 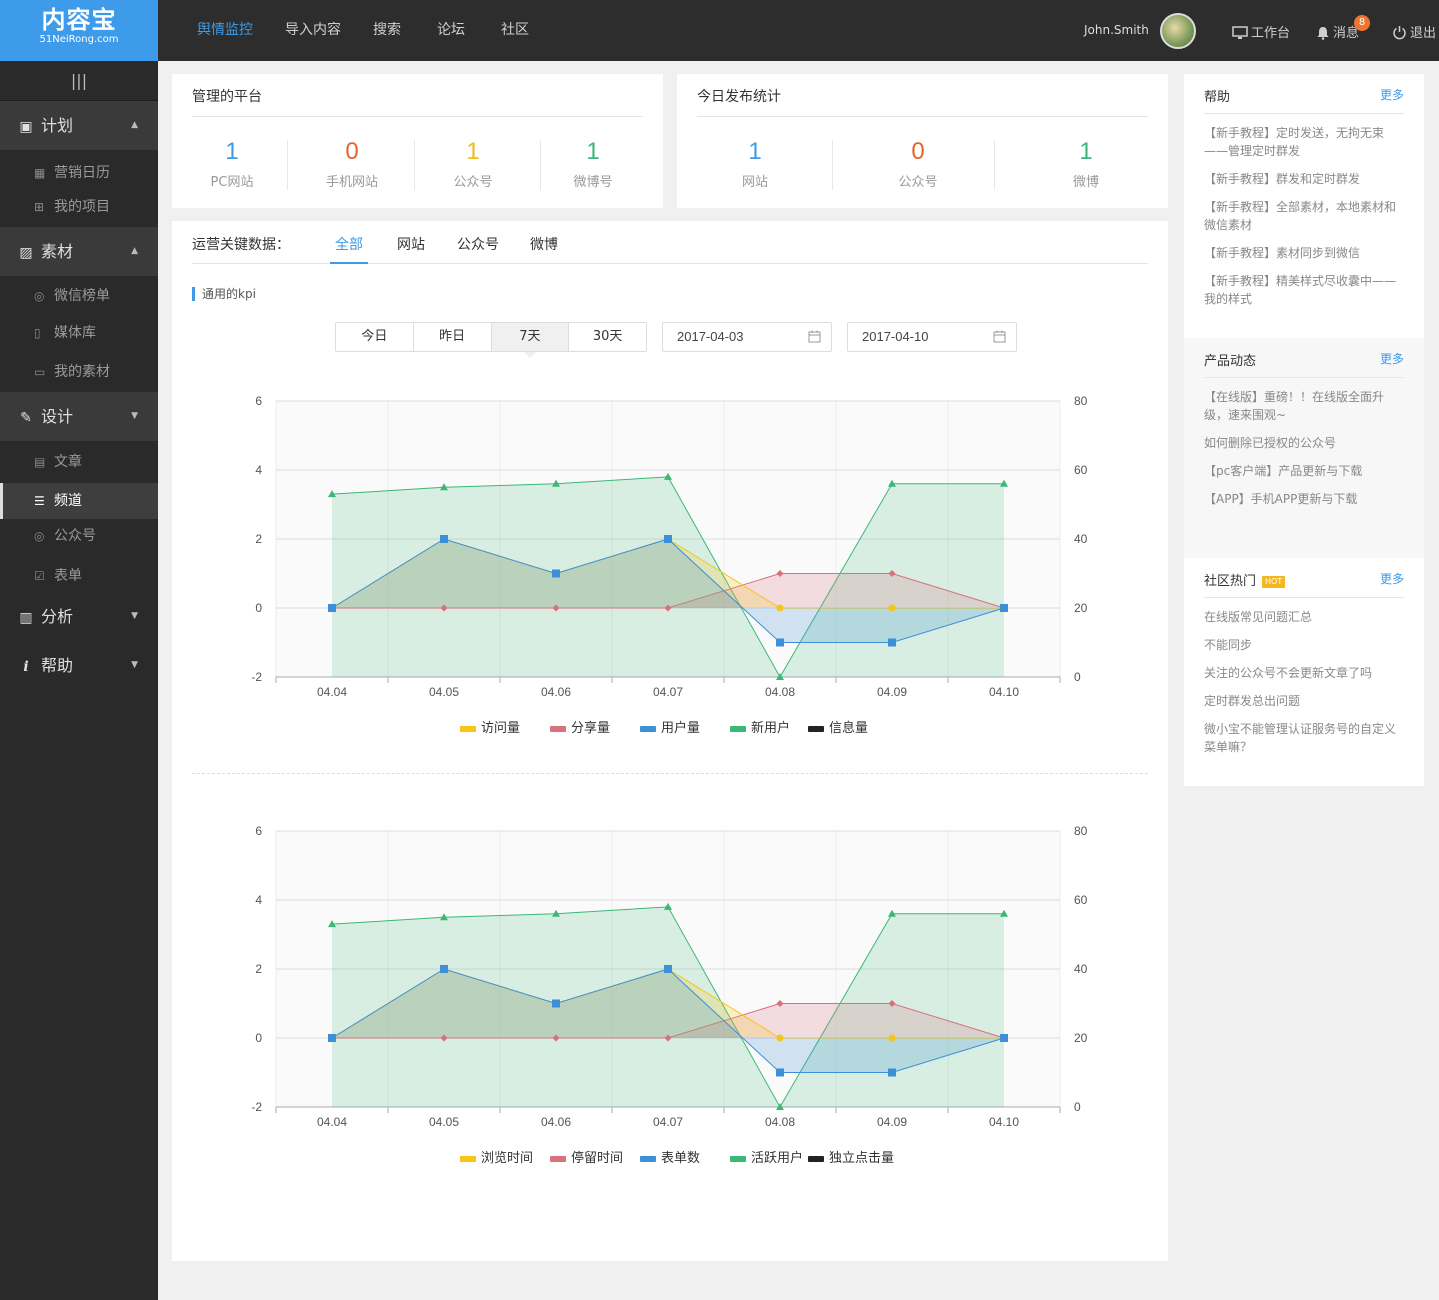 I want to click on community-link: 关注的公众号不会更新文章了吗, so click(x=1303, y=673).